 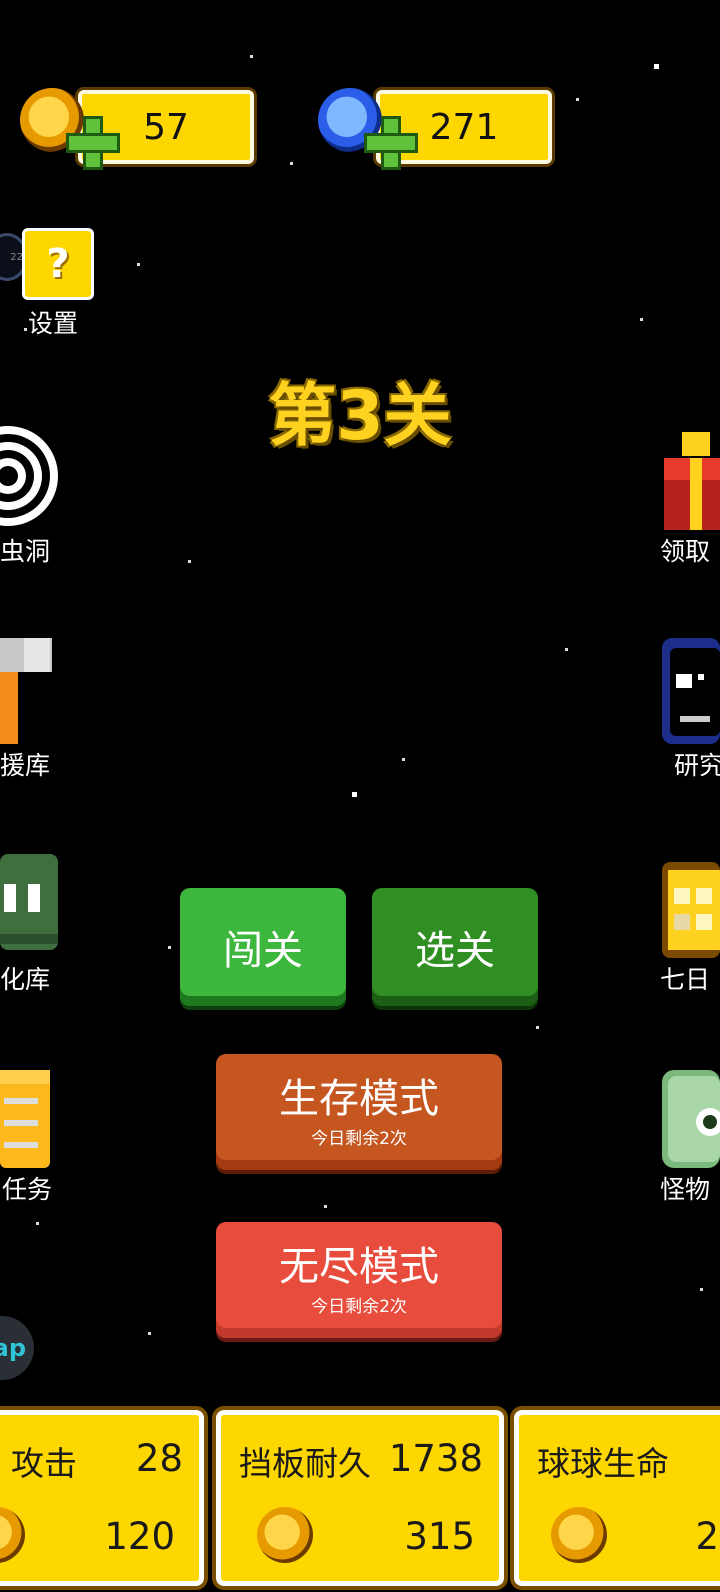 I want to click on right-menu-label-claim: 领取, so click(x=685, y=551).